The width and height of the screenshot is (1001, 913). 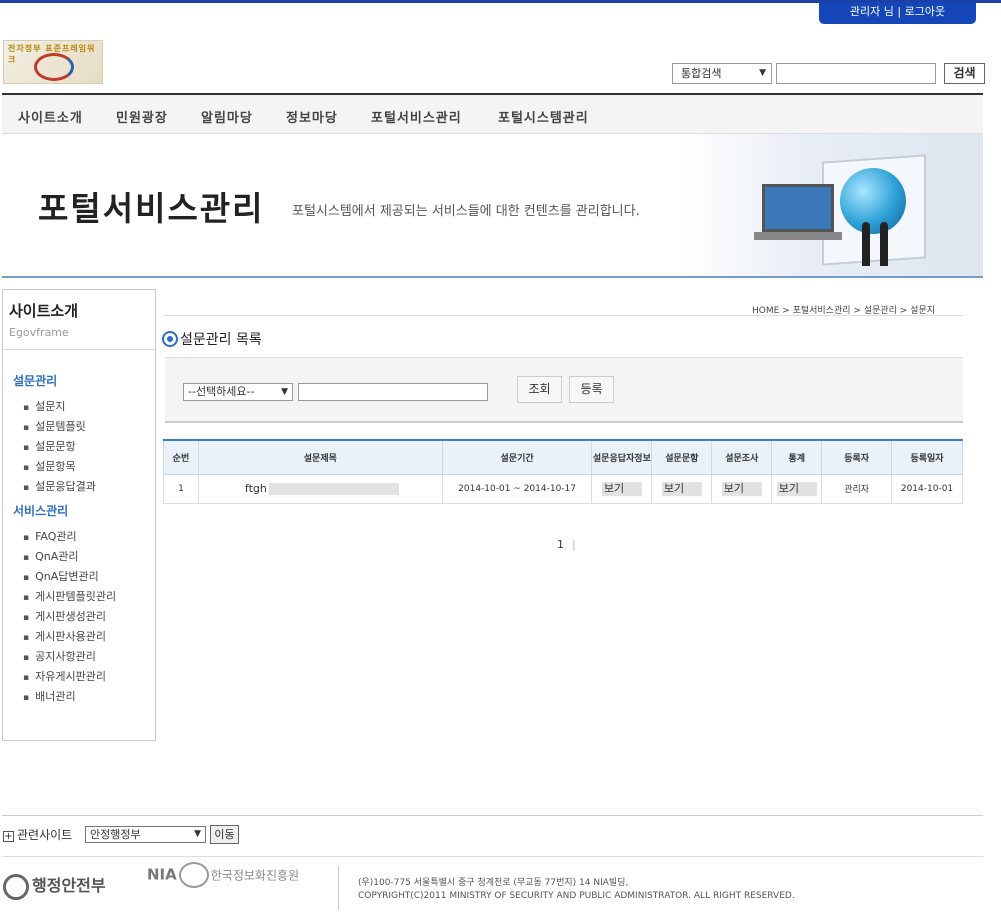 I want to click on side-nav-item: 설문응답결과, so click(x=59, y=486).